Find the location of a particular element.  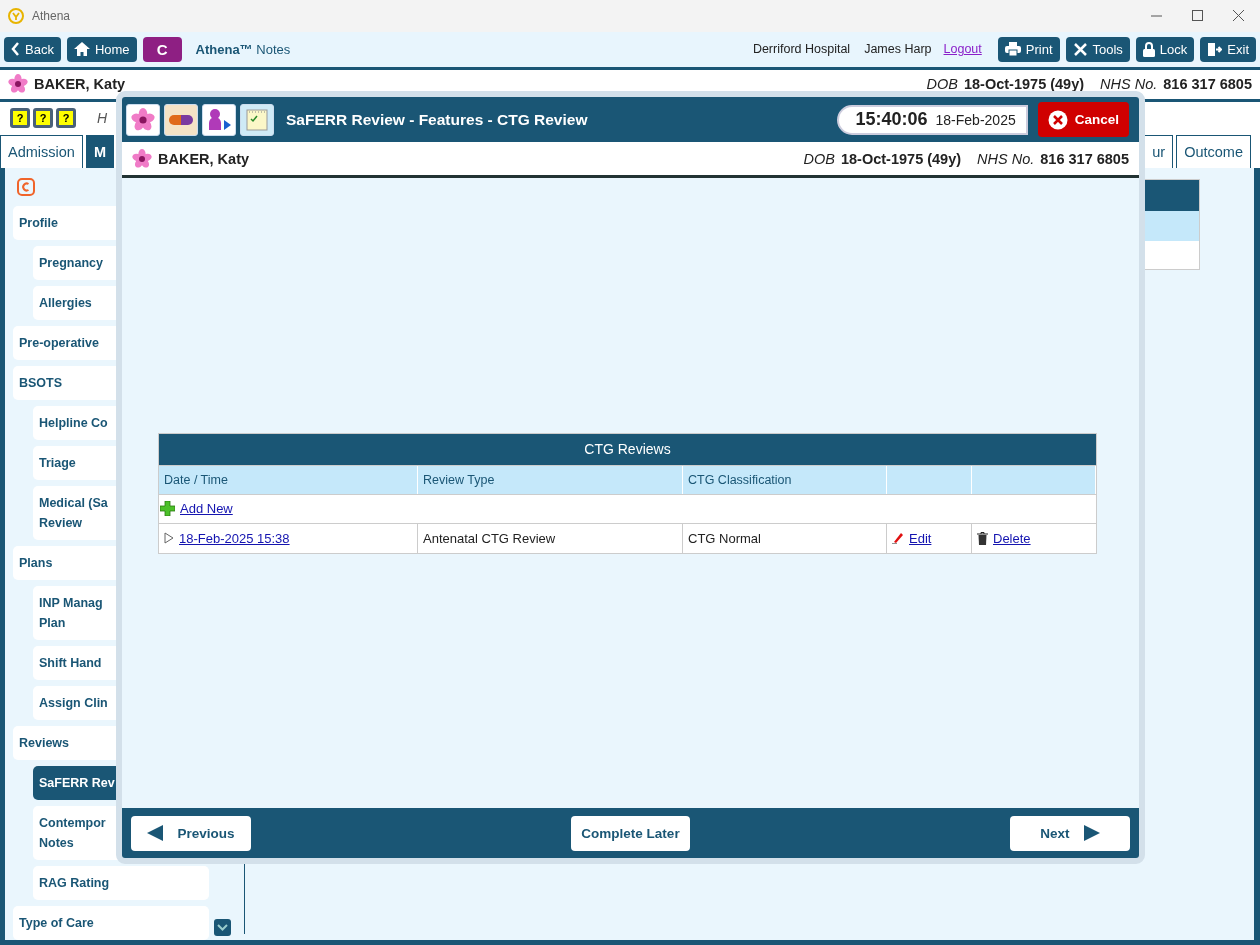

hospital-name: Derriford Hospital is located at coordinates (801, 49).